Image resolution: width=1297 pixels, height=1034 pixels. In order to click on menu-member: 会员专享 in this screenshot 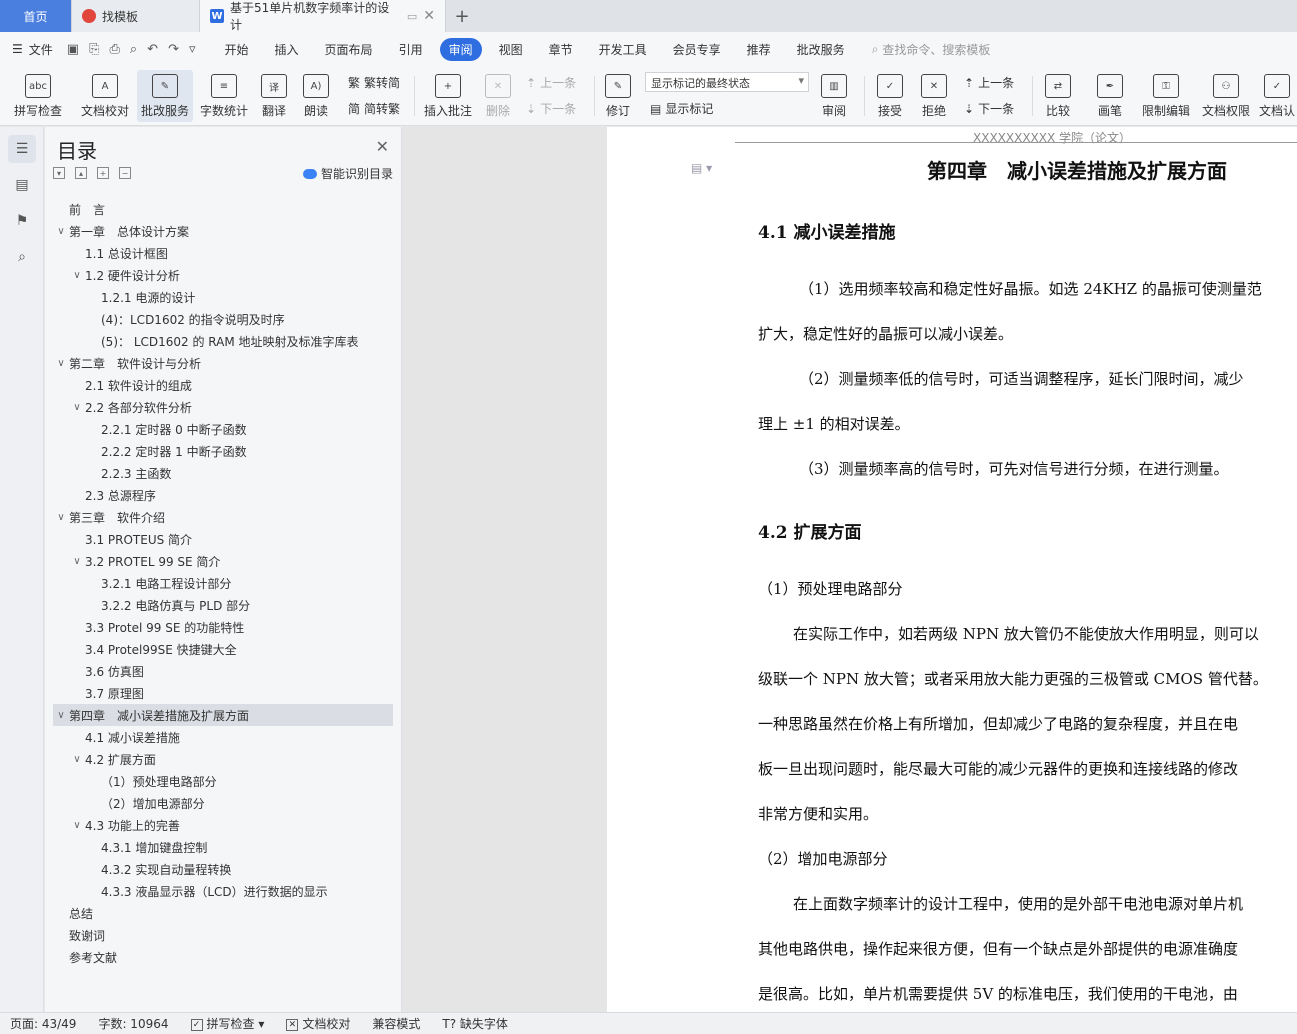, I will do `click(697, 49)`.